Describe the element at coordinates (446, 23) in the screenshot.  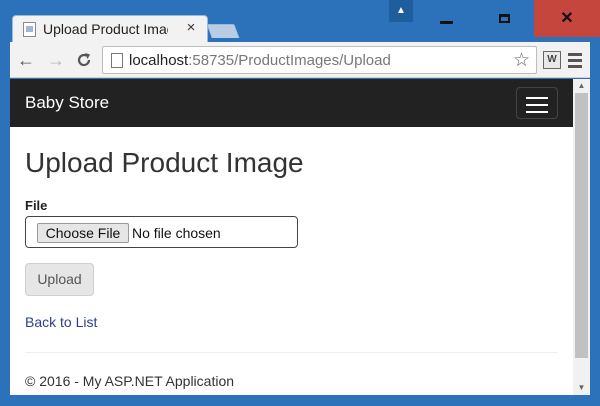
I see `minimize-icon` at that location.